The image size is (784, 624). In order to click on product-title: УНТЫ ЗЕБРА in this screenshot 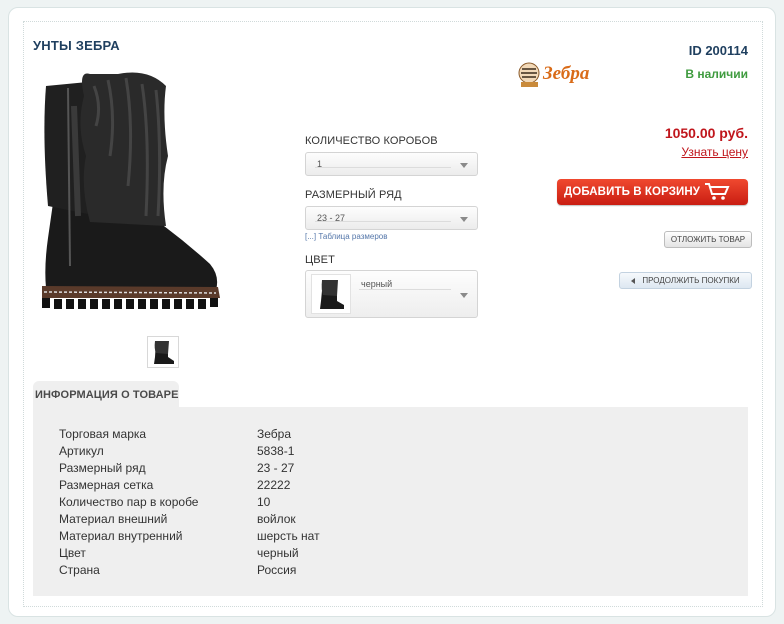, I will do `click(76, 45)`.